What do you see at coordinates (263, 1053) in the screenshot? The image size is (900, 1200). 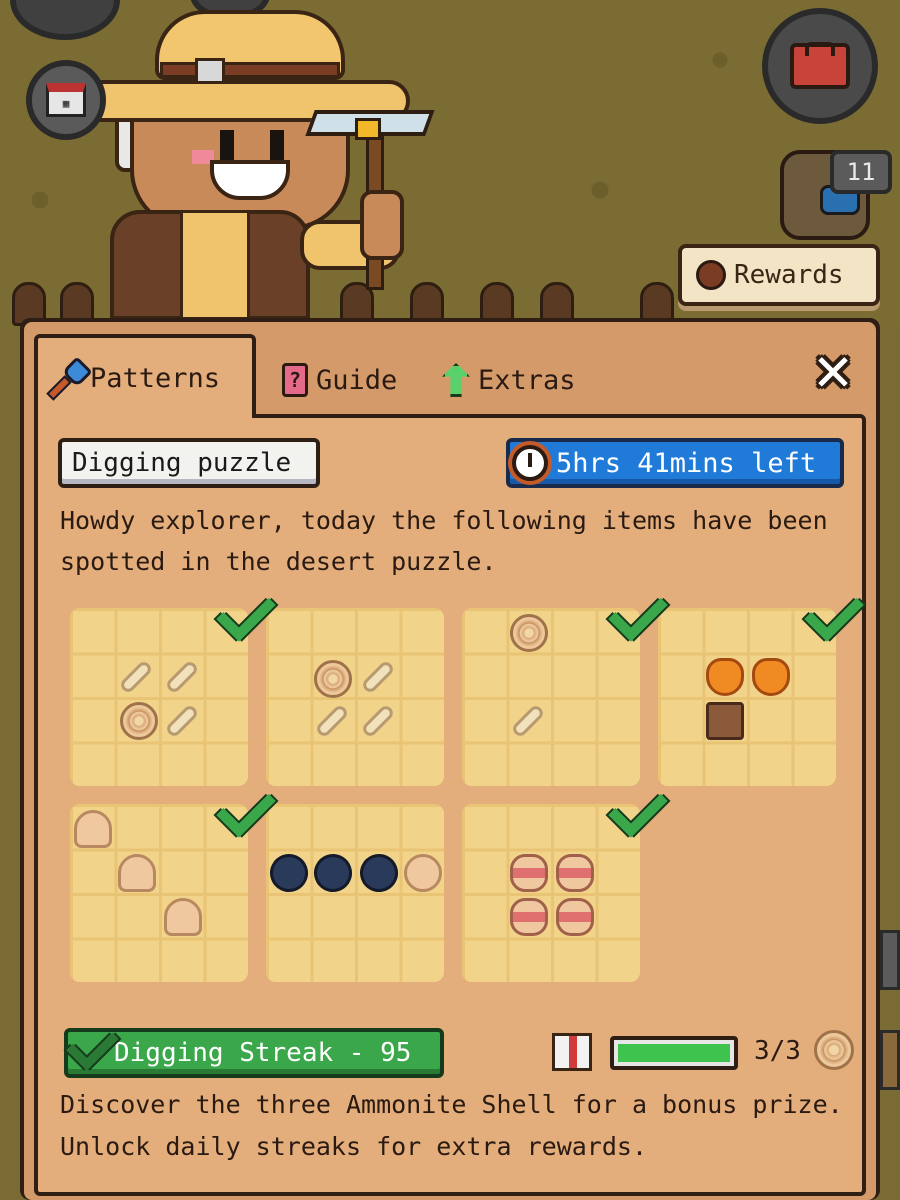 I see `streak-text: Digging Streak - 95` at bounding box center [263, 1053].